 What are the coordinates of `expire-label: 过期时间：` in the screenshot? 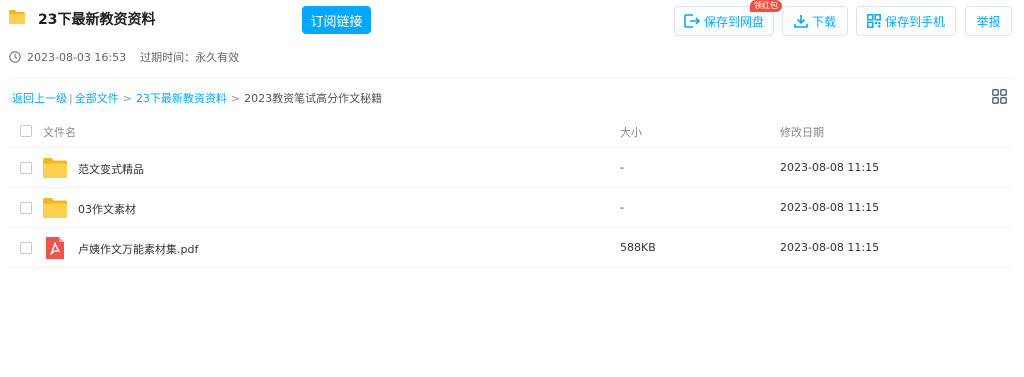 It's located at (168, 57).